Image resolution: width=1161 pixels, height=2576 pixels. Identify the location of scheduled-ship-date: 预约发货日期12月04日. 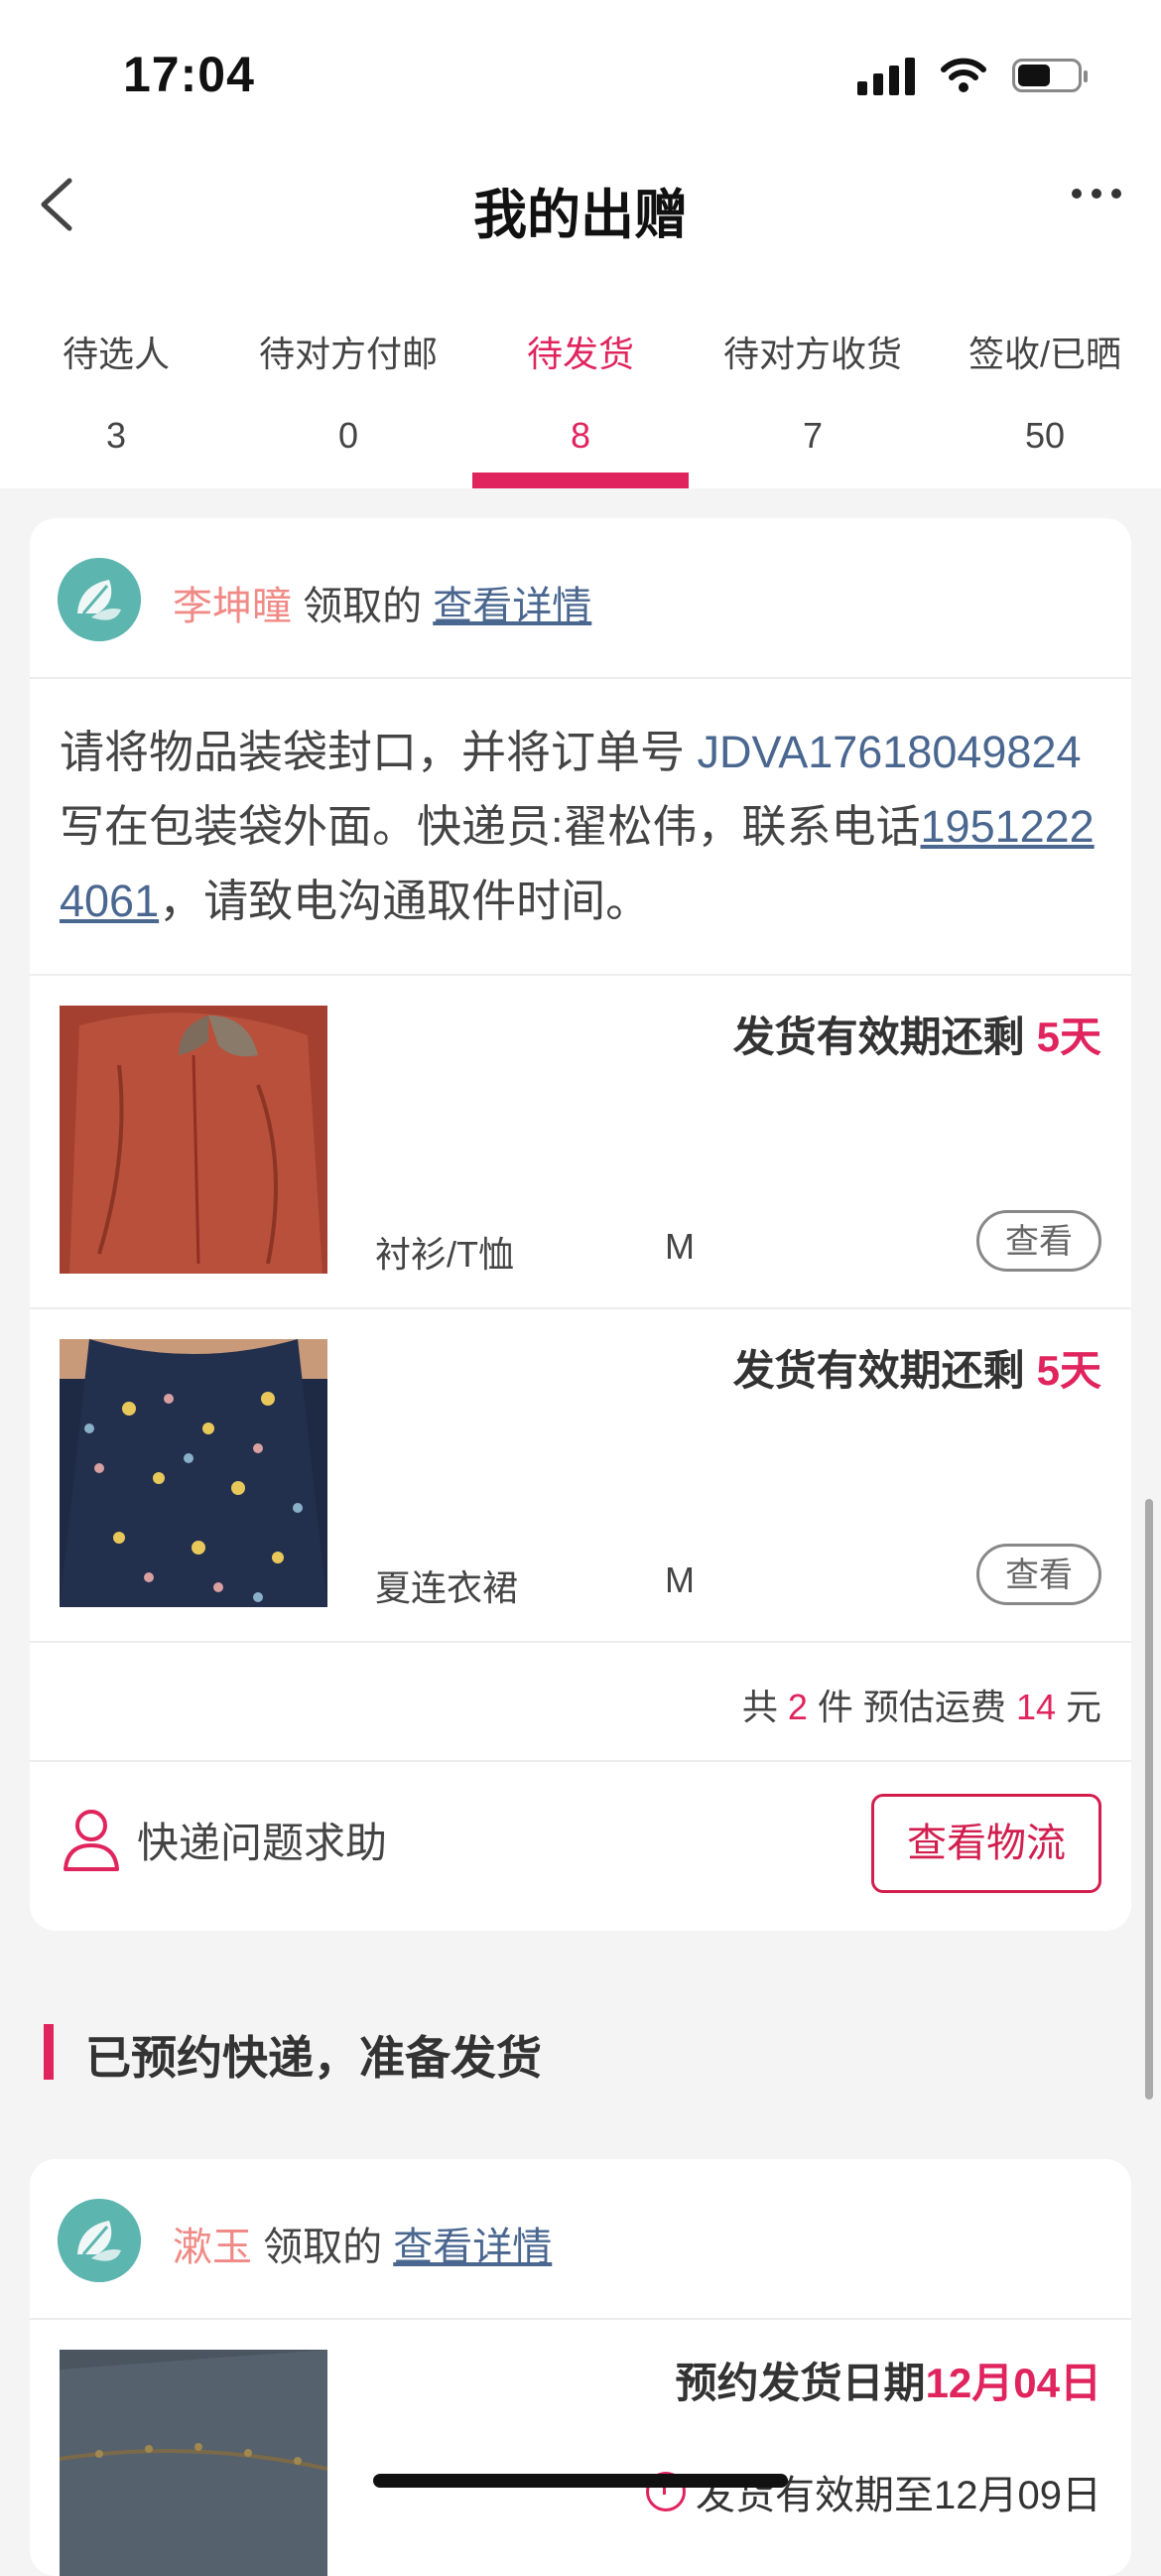
(888, 2380).